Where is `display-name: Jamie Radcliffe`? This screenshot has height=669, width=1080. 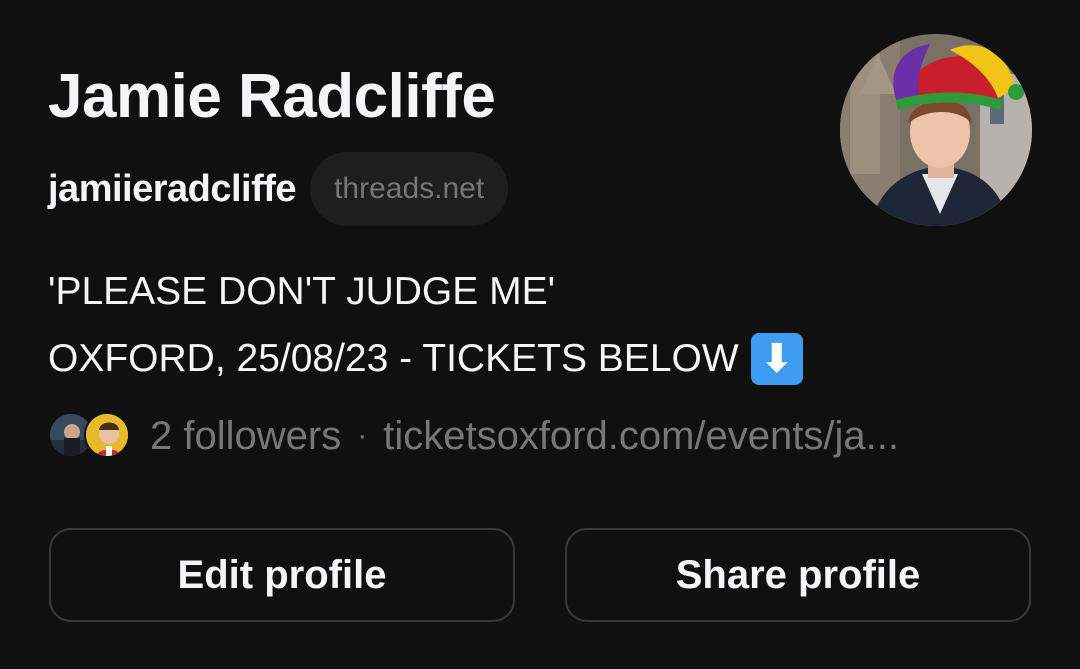
display-name: Jamie Radcliffe is located at coordinates (272, 96).